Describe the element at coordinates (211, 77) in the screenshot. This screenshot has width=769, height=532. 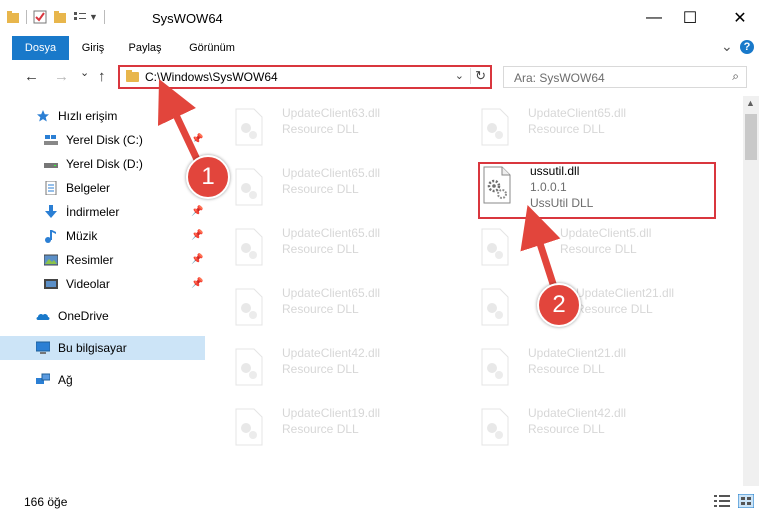
I see `address-path: C:\Windows\SysWOW64` at that location.